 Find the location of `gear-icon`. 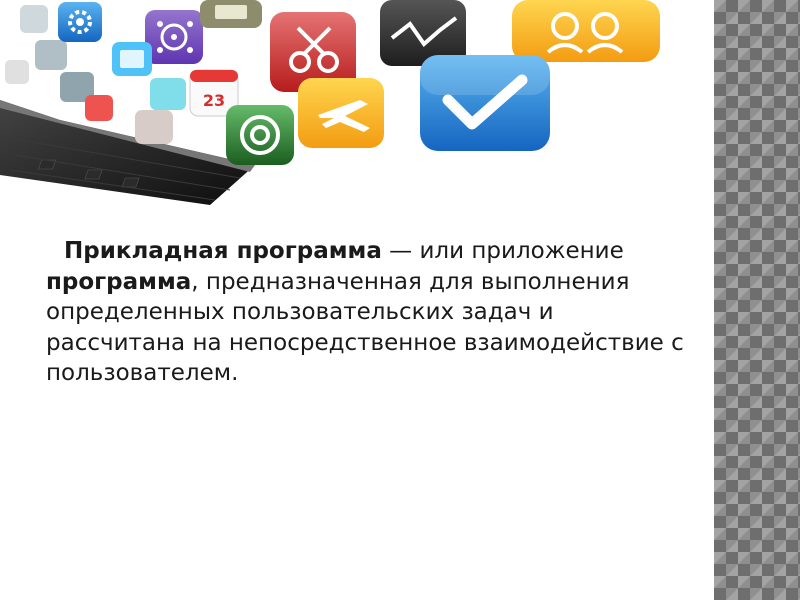

gear-icon is located at coordinates (80, 22).